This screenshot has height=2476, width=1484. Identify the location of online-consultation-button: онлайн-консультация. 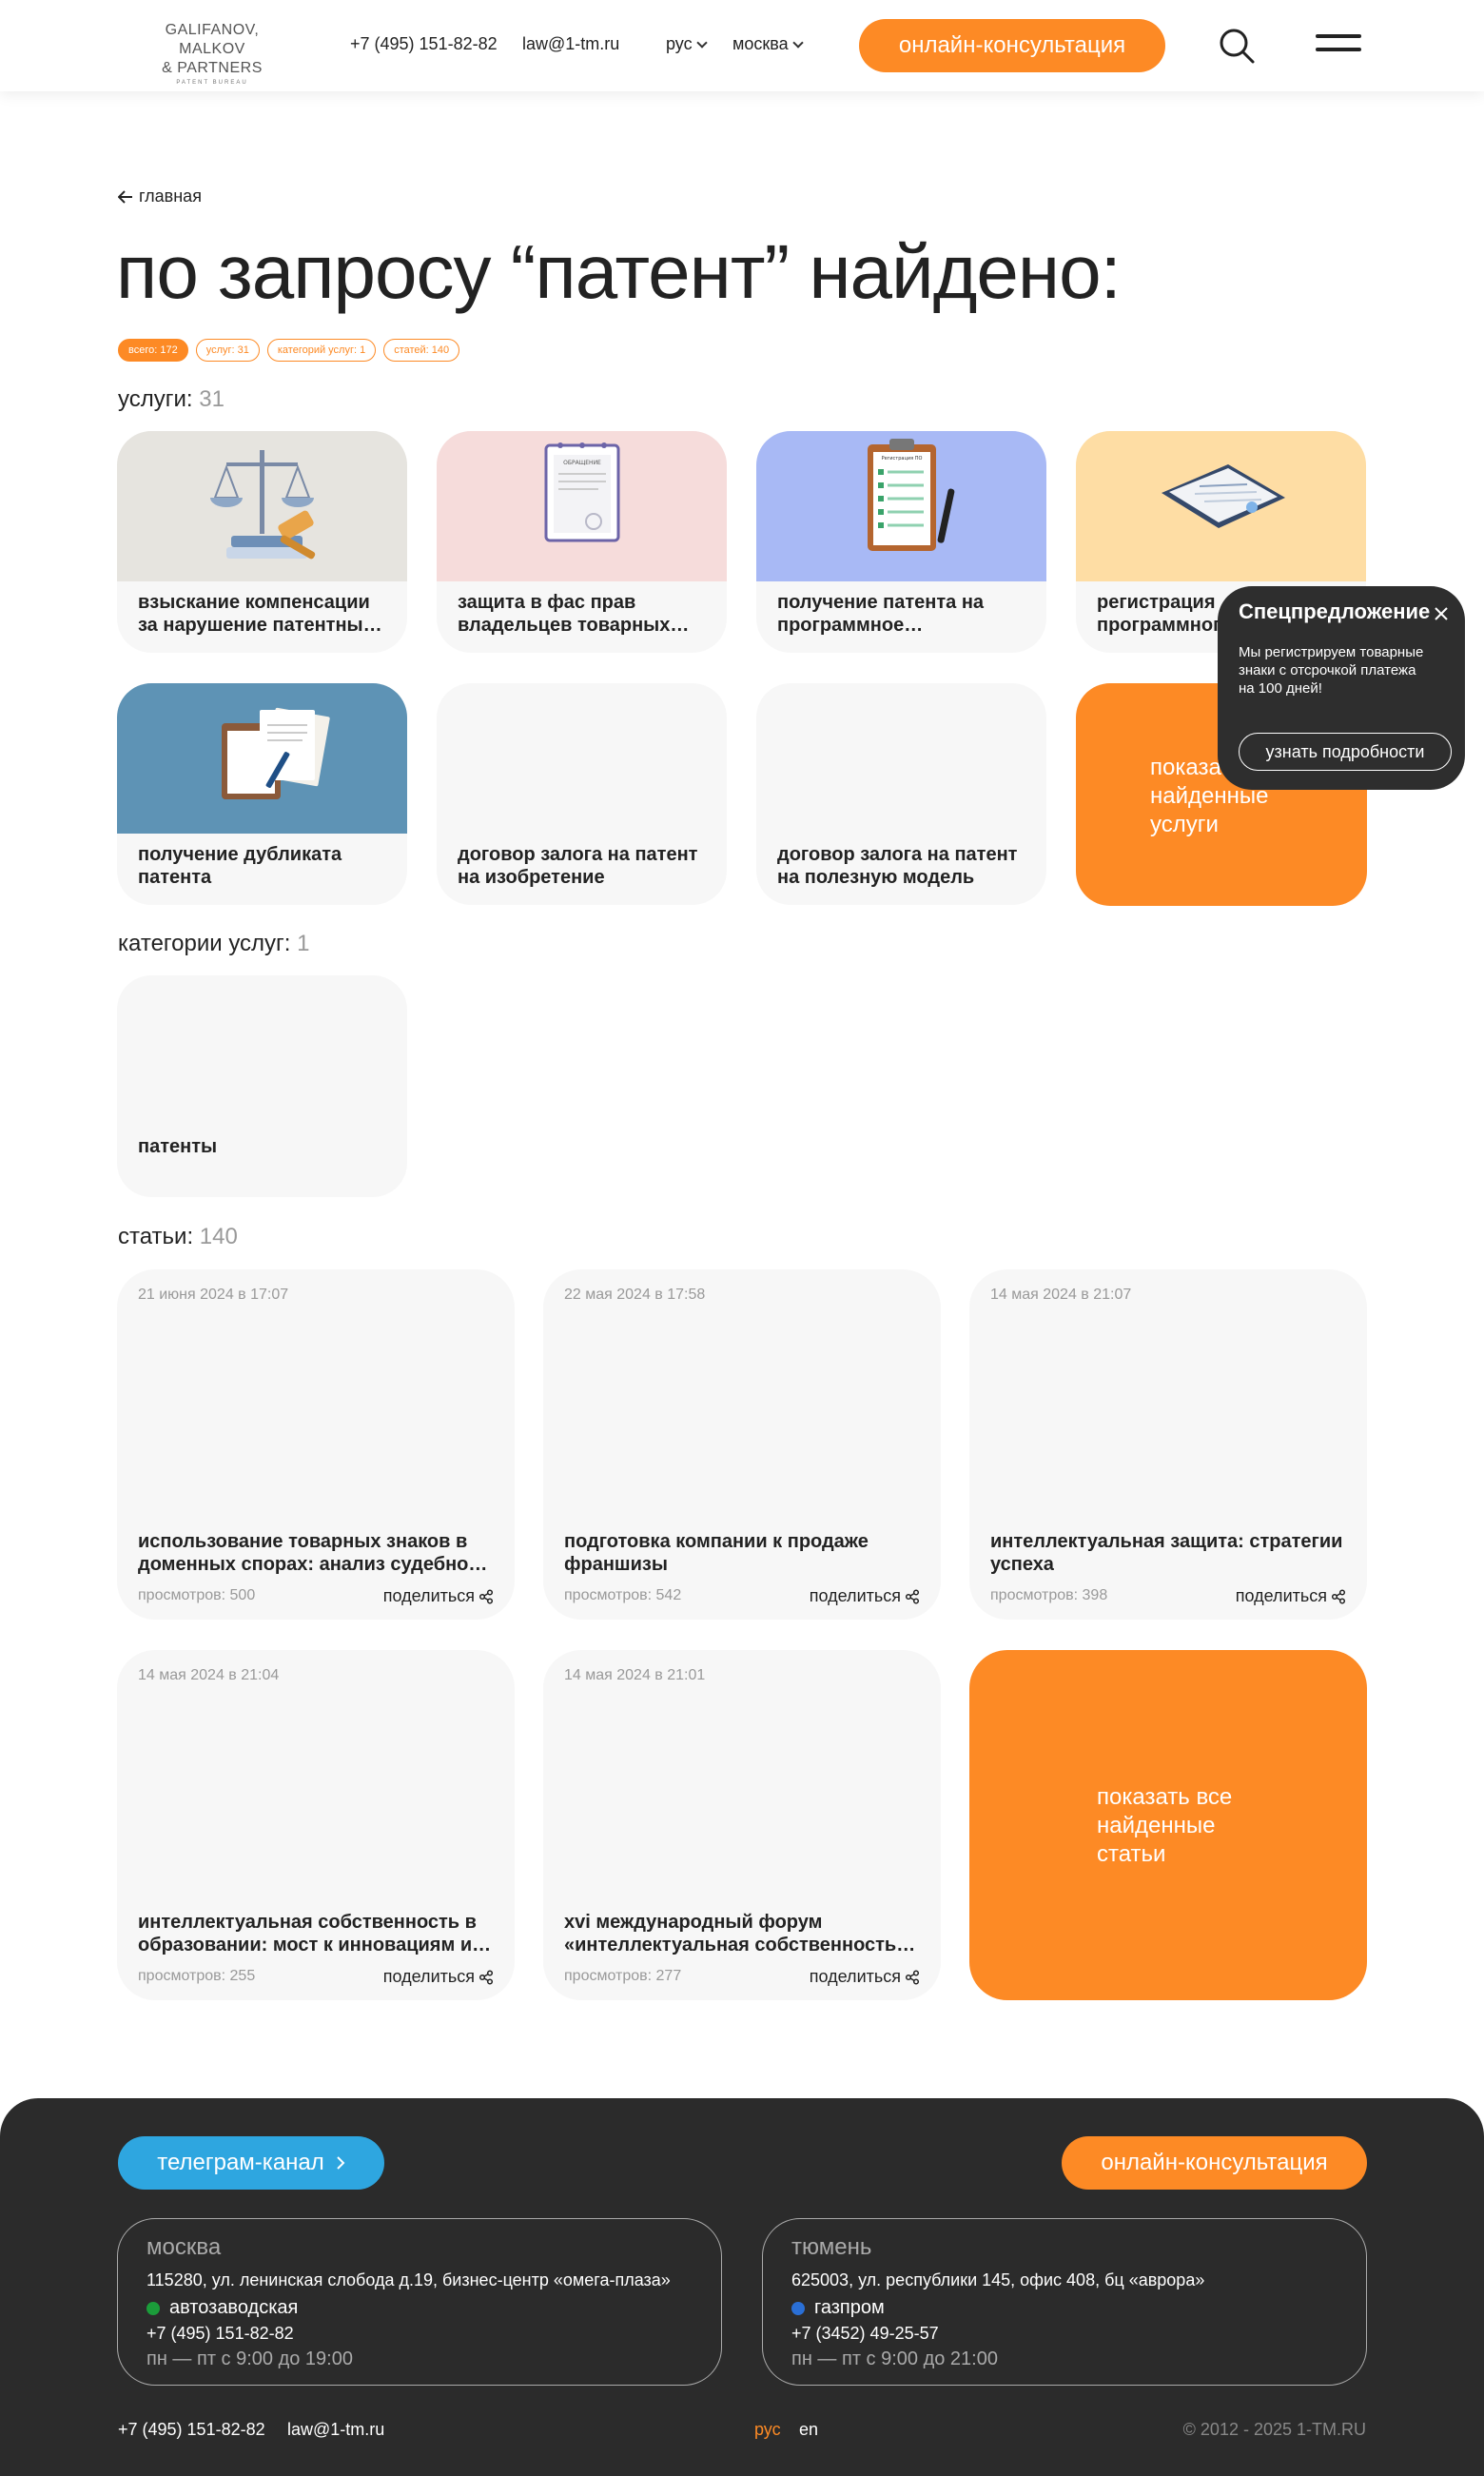
(1012, 45).